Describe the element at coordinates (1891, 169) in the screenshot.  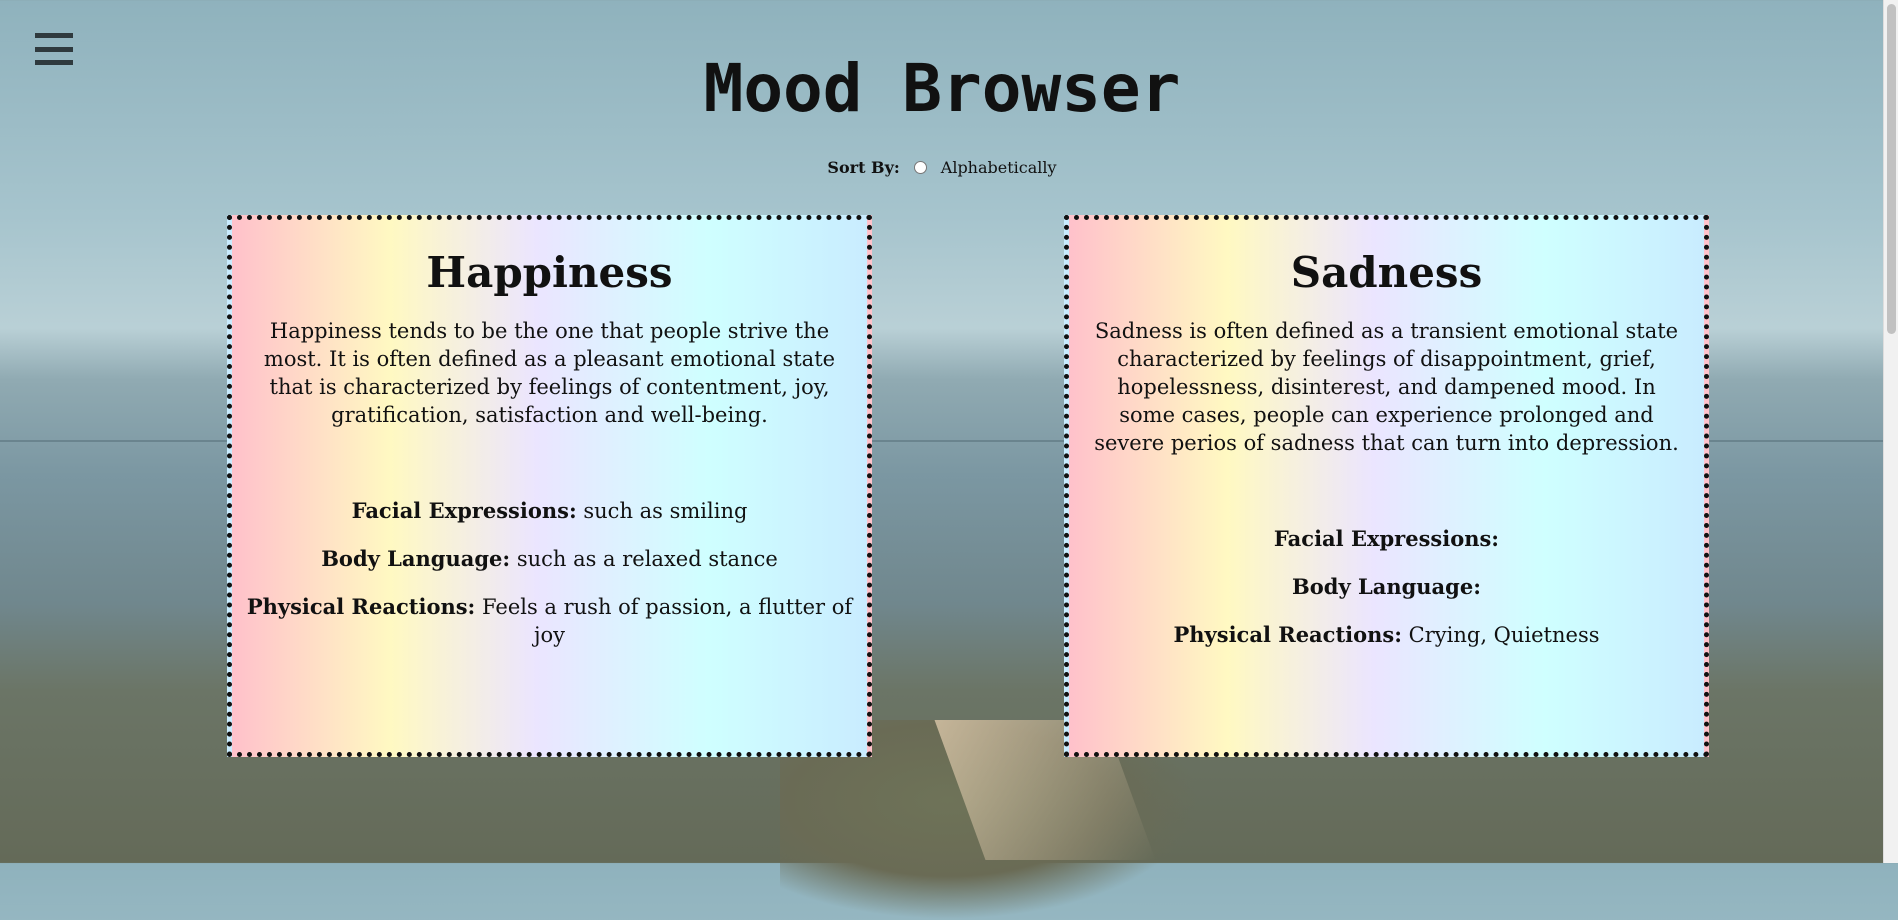
I see `scrollbar-thumb` at that location.